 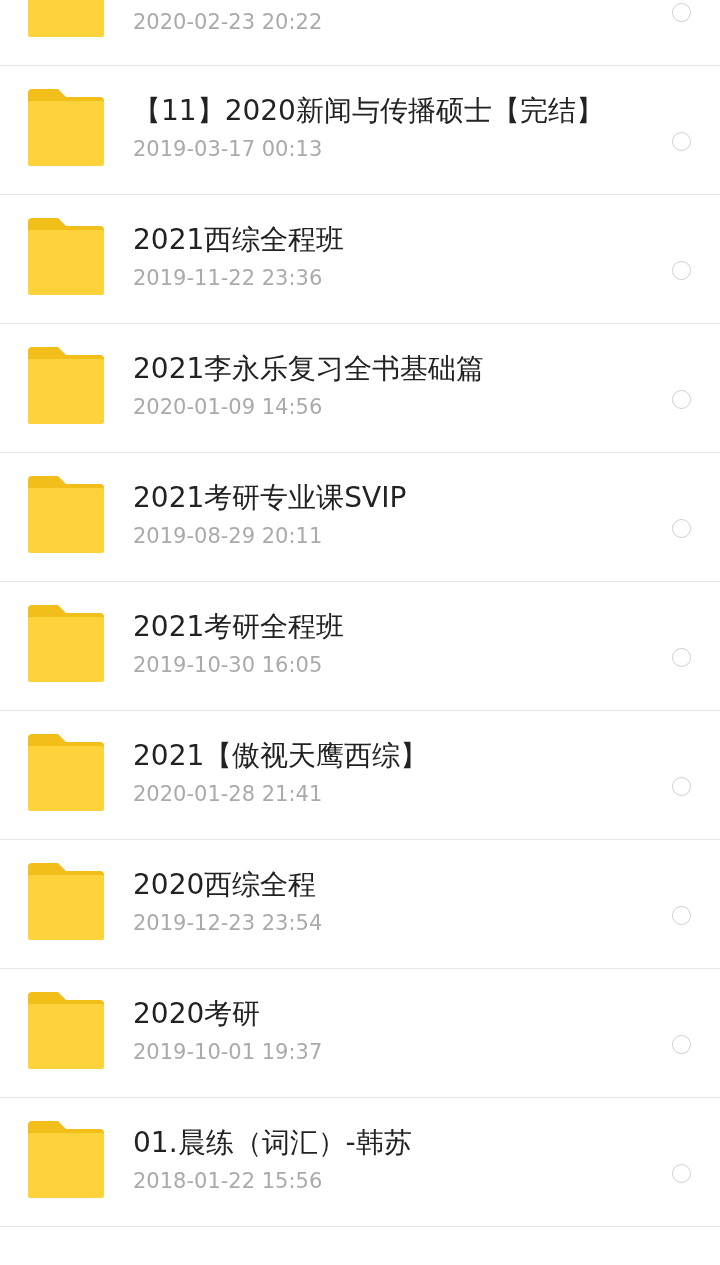 What do you see at coordinates (228, 407) in the screenshot?
I see `modified-date: 2020-01-09 14:56` at bounding box center [228, 407].